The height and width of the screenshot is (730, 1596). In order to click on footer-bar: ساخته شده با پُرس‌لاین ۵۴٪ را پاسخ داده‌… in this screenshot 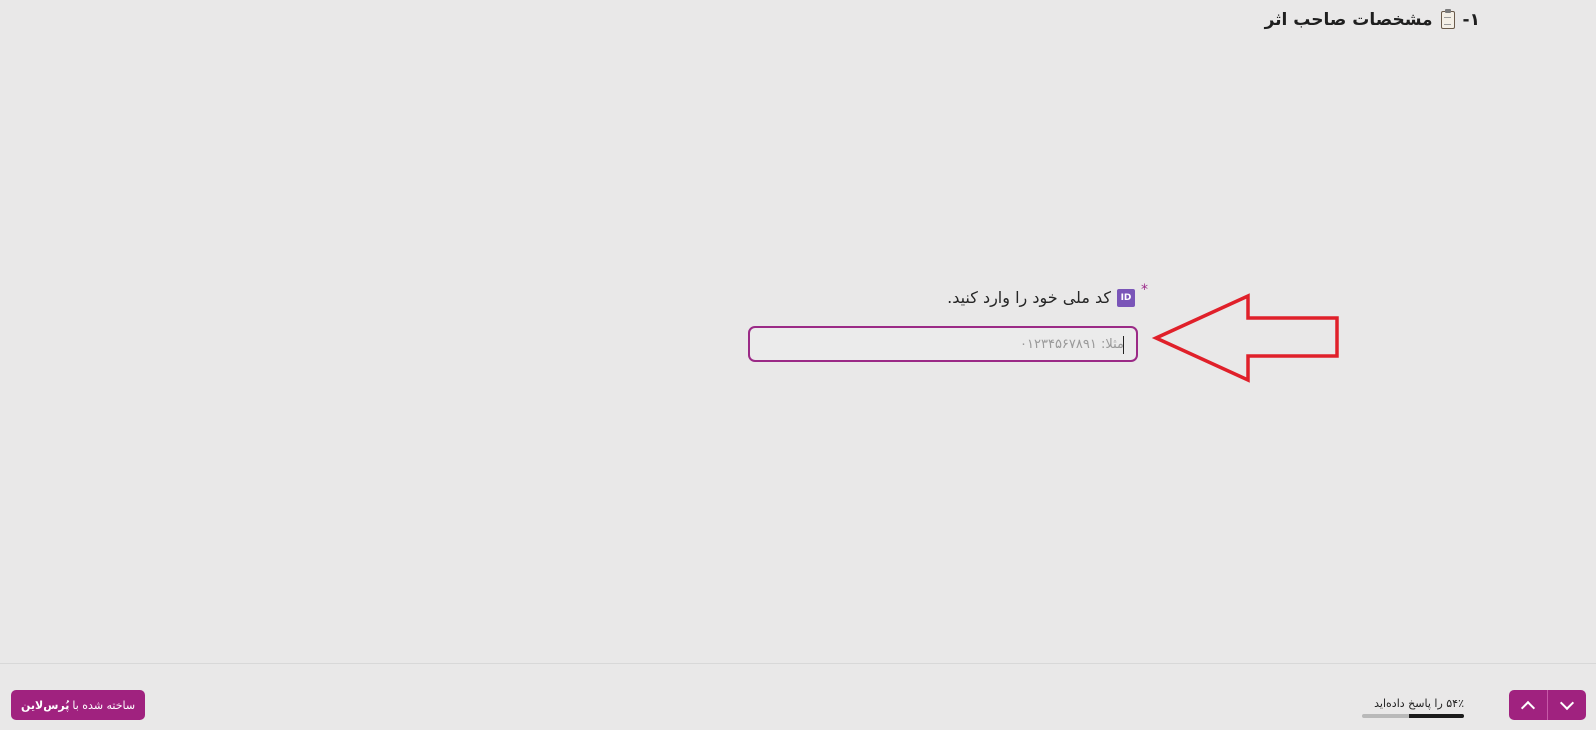, I will do `click(798, 696)`.